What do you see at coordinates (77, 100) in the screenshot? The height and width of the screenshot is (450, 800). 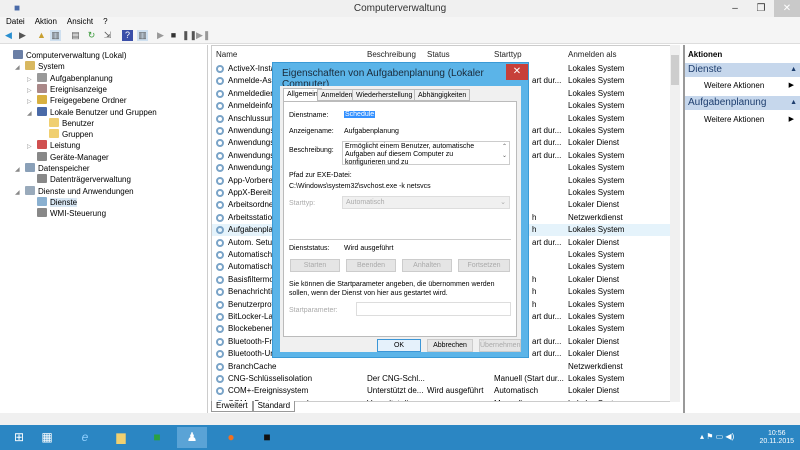 I see `tree-item: ▷ Freigegebene Ordner` at bounding box center [77, 100].